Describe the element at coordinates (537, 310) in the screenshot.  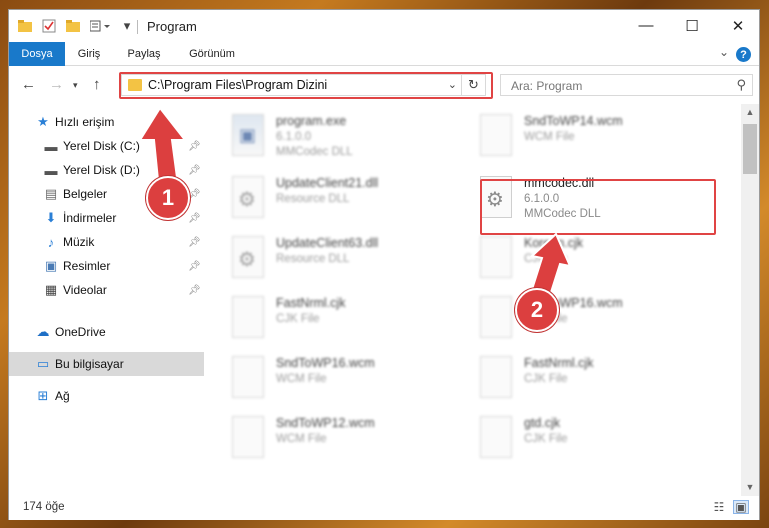
I see `step-badge-2: 2` at that location.